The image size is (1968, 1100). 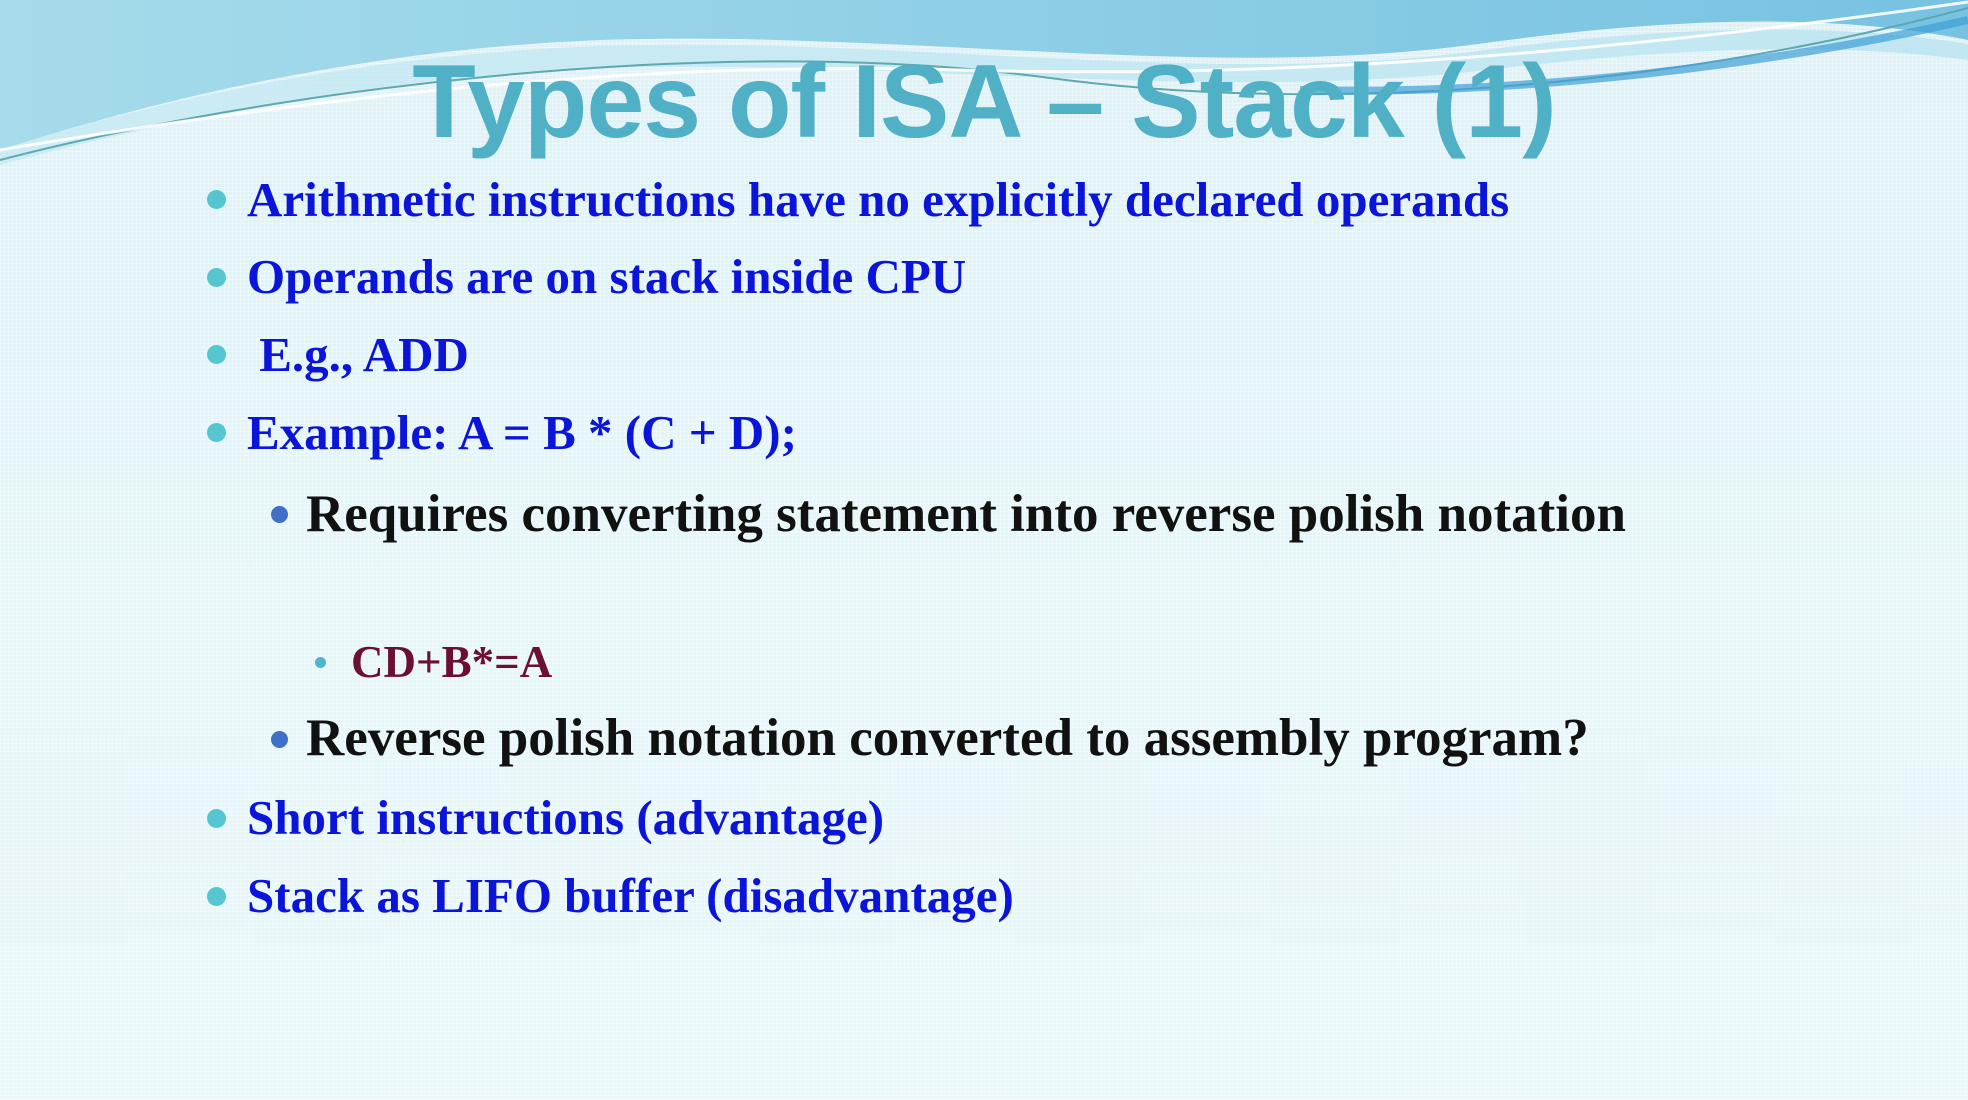 What do you see at coordinates (452, 662) in the screenshot?
I see `sub-sub-bullet-rpn-expression: CD+B*=A` at bounding box center [452, 662].